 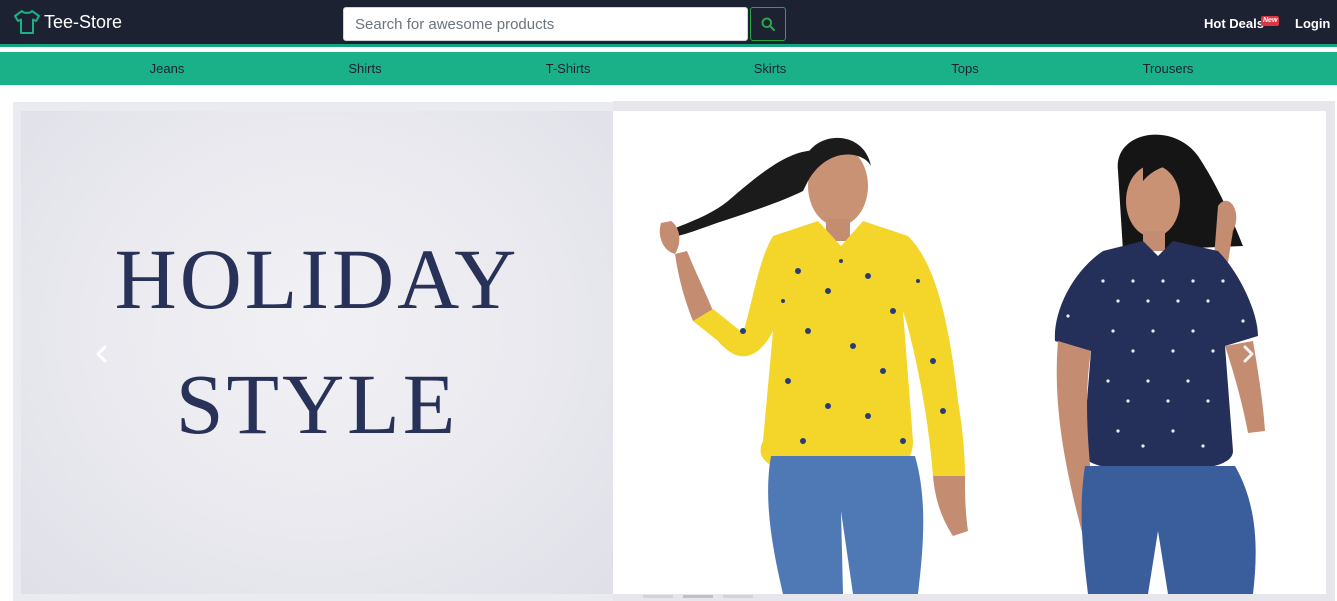 What do you see at coordinates (545, 24) in the screenshot?
I see `search-input` at bounding box center [545, 24].